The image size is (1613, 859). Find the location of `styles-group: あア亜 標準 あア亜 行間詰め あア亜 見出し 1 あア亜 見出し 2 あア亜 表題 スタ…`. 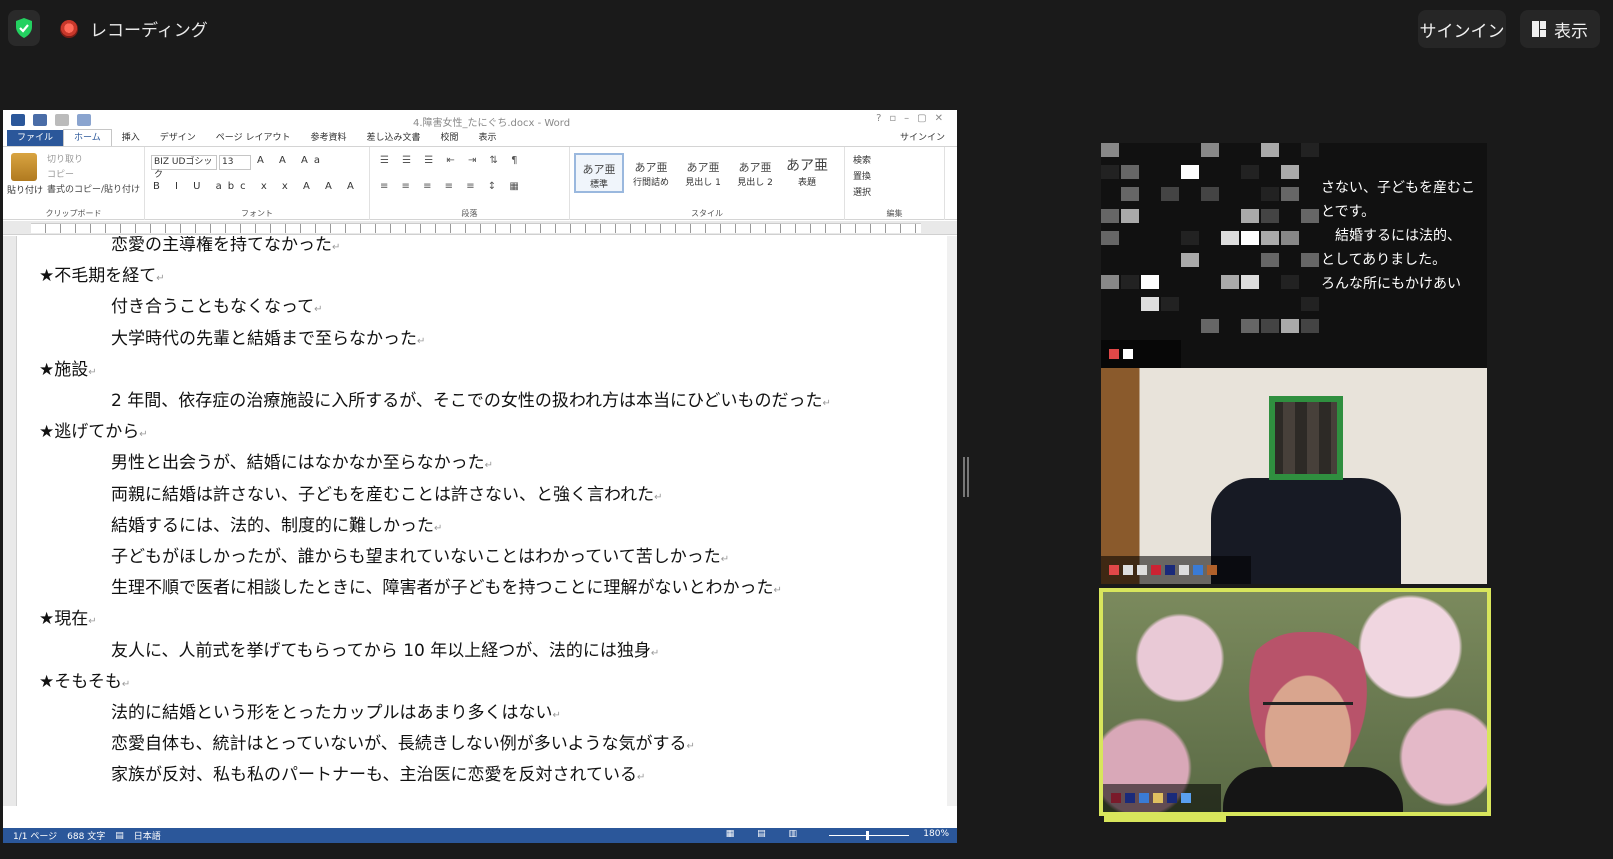

styles-group: あア亜 標準 あア亜 行間詰め あア亜 見出し 1 あア亜 見出し 2 あア亜 表題 スタ… is located at coordinates (707, 183).